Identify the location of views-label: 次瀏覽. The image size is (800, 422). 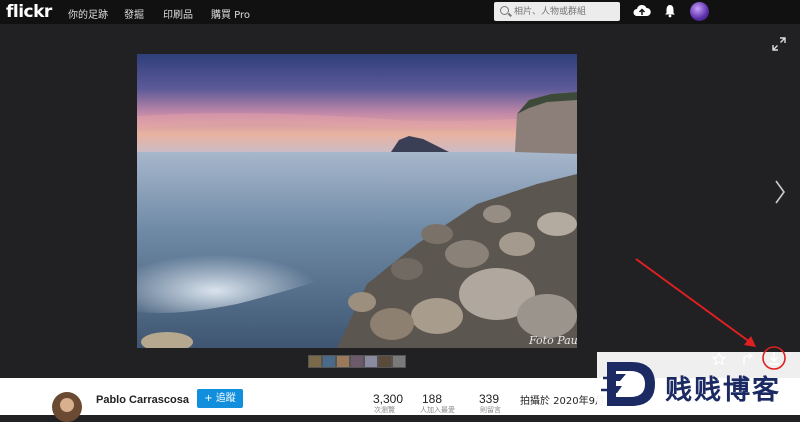
(384, 410).